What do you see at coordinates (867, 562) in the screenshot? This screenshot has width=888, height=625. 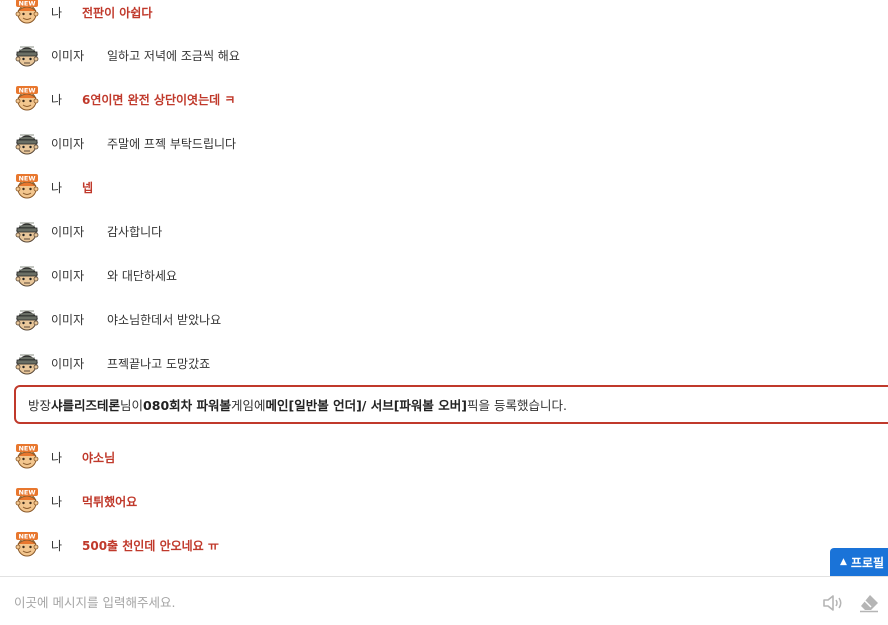 I see `profile-button-label: 프로필` at bounding box center [867, 562].